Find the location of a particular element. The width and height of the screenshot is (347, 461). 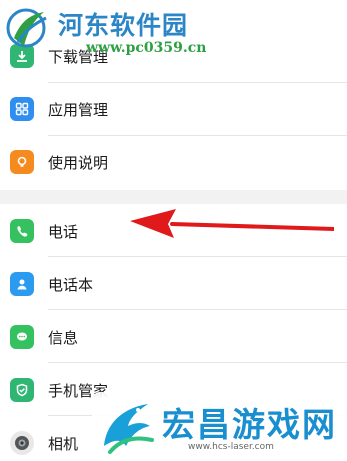

settings-item-contacts: 电话本 is located at coordinates (173, 283).